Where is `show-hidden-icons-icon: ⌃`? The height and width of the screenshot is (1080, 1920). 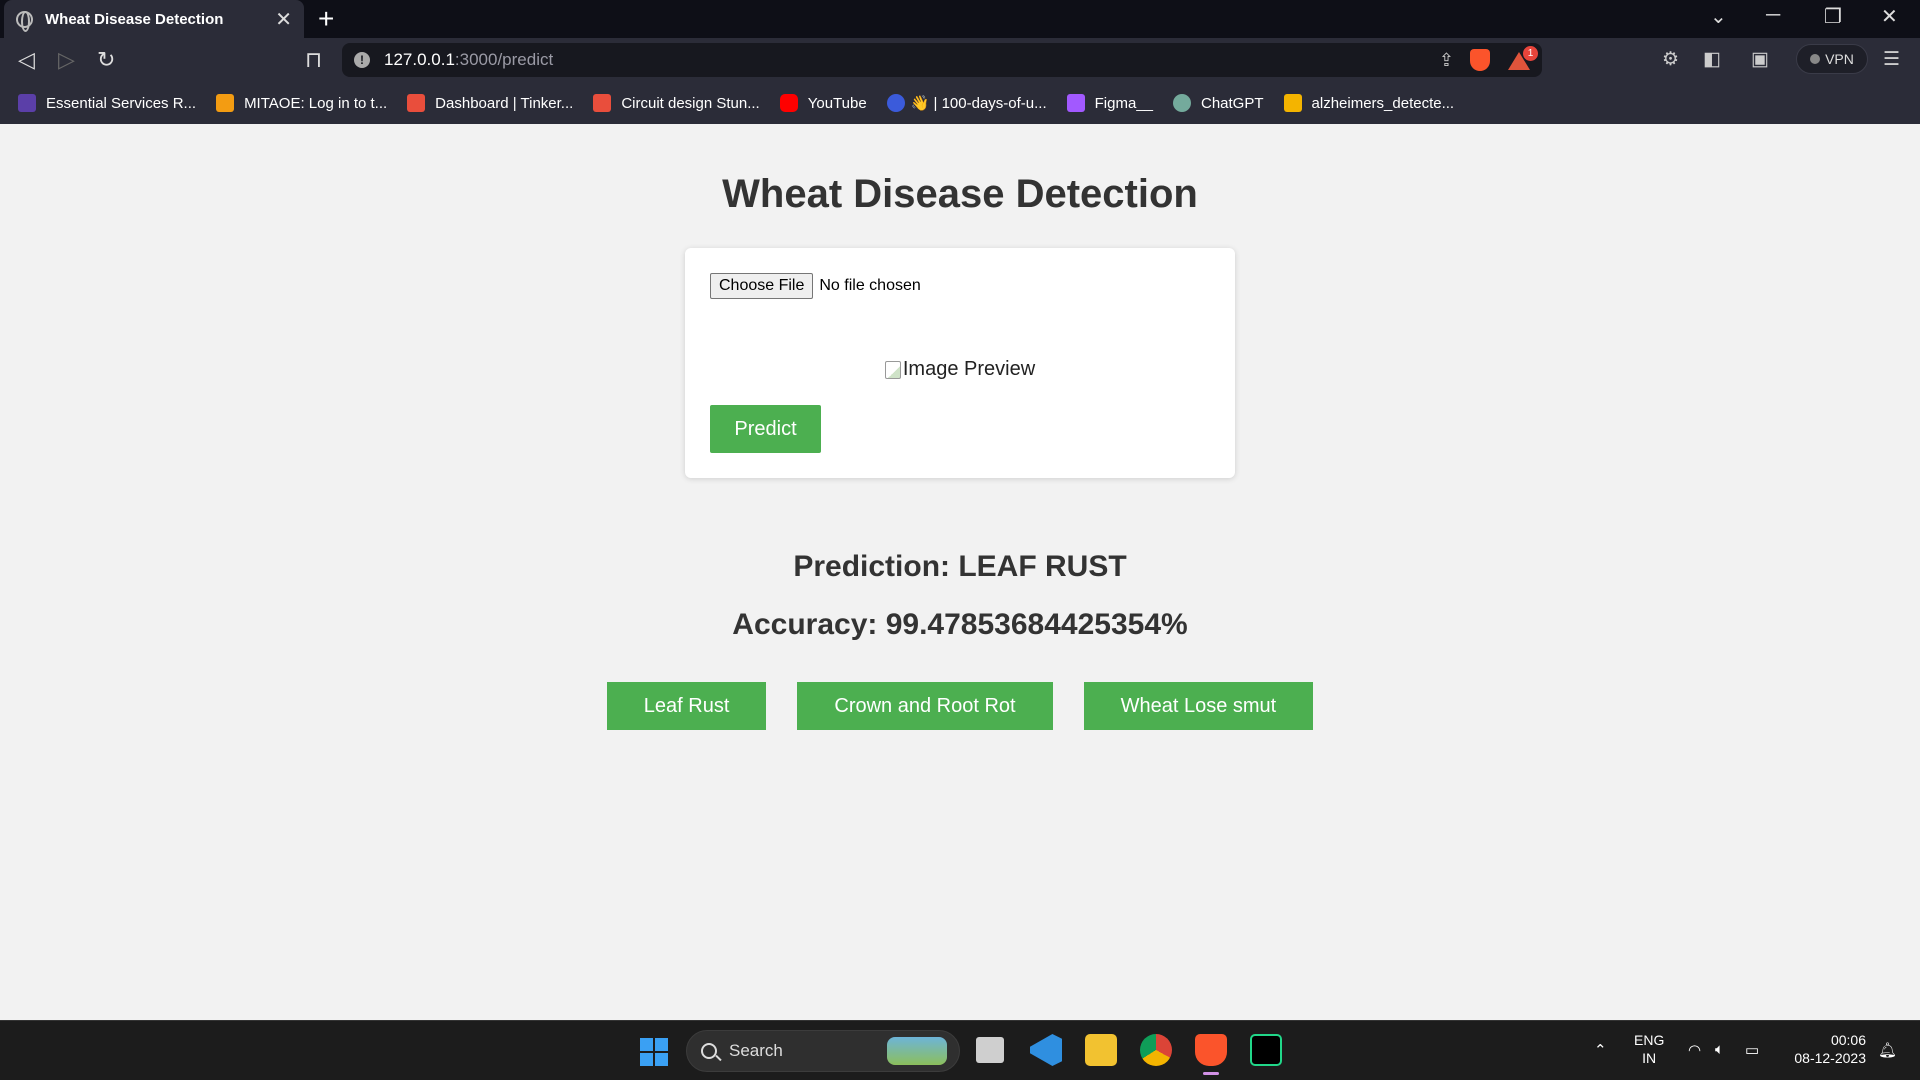
show-hidden-icons-icon: ⌃ is located at coordinates (1600, 1050).